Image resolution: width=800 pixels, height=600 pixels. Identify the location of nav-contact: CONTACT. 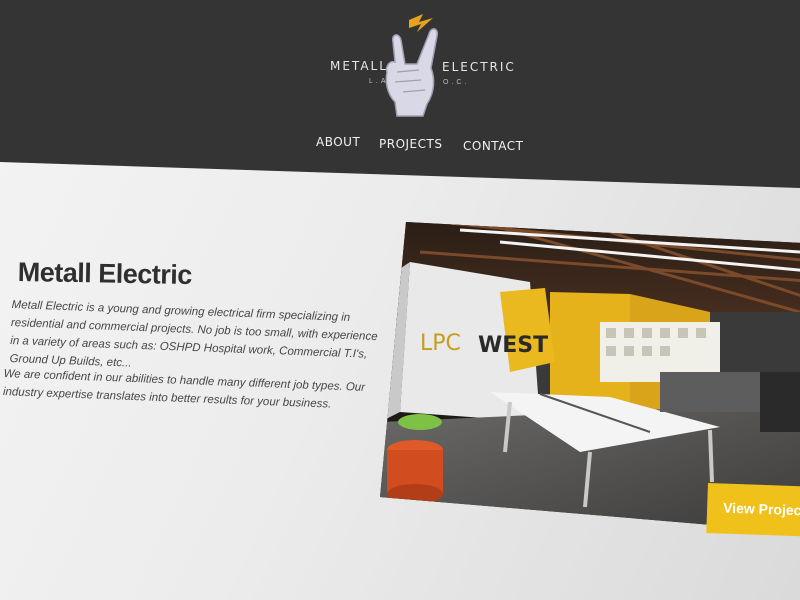
(493, 146).